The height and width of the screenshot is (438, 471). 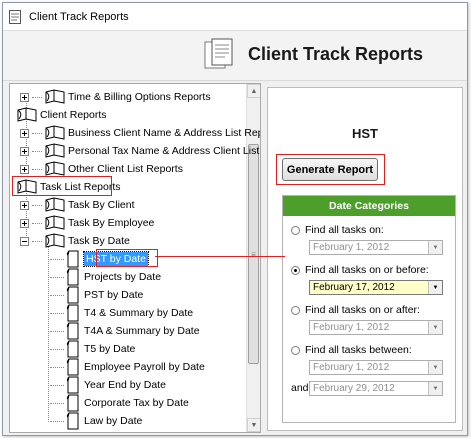 What do you see at coordinates (336, 54) in the screenshot?
I see `page-title: Client Track Reports` at bounding box center [336, 54].